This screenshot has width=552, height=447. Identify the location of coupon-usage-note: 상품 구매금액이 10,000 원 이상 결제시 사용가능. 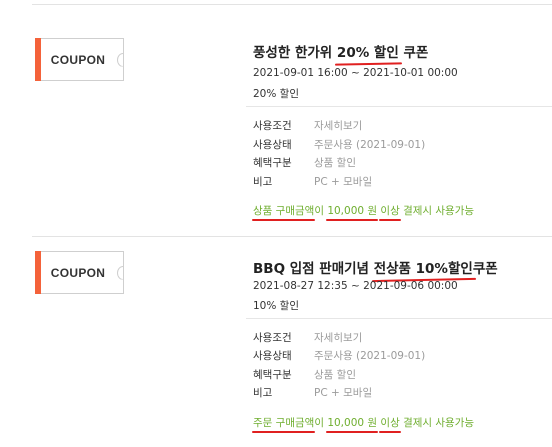
(363, 210).